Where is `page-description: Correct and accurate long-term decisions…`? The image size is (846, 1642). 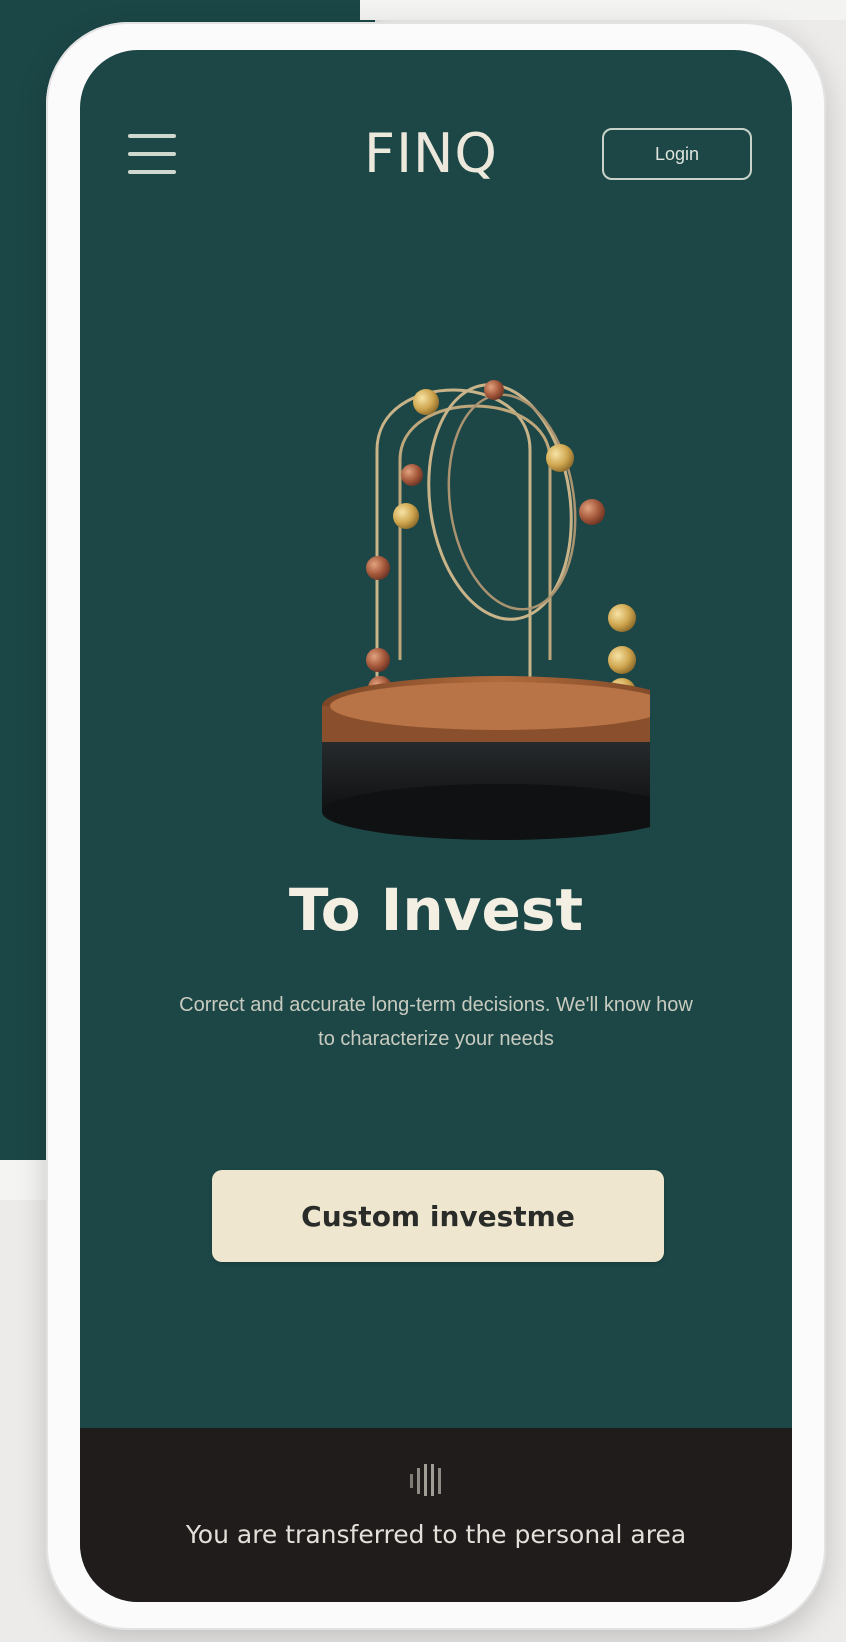
page-description: Correct and accurate long-term decisions… is located at coordinates (436, 1022).